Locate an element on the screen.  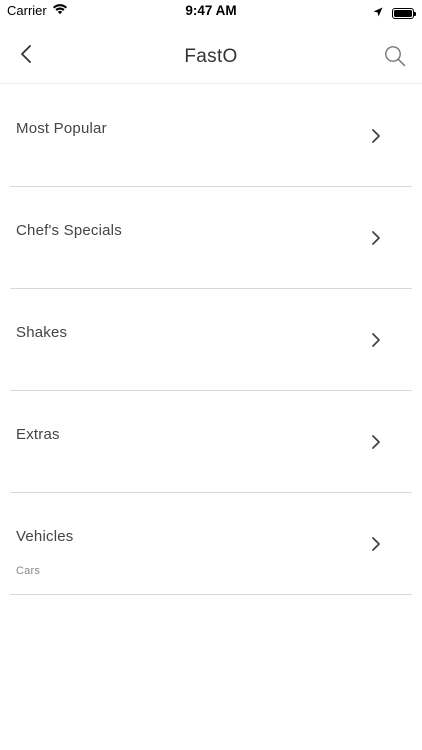
list-item-shakes: Shakes is located at coordinates (211, 340).